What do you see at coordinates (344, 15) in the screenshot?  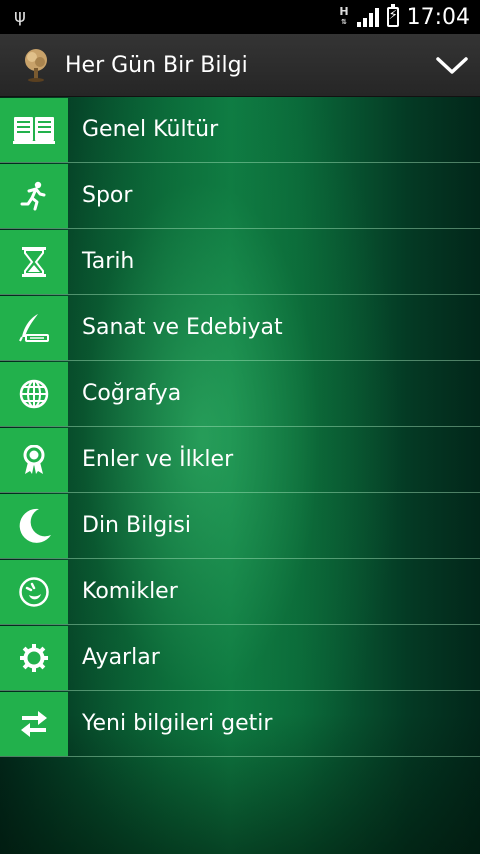 I see `network-type-indicator: H ⇅` at bounding box center [344, 15].